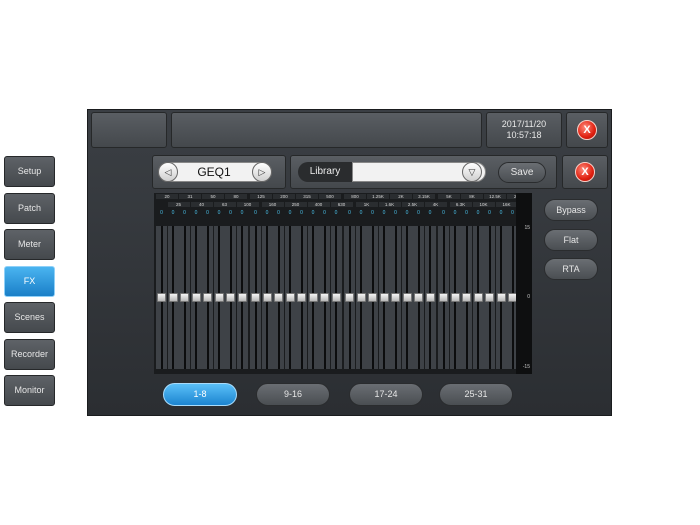 This screenshot has width=700, height=525. Describe the element at coordinates (167, 196) in the screenshot. I see `band-frequency-label: 20` at that location.